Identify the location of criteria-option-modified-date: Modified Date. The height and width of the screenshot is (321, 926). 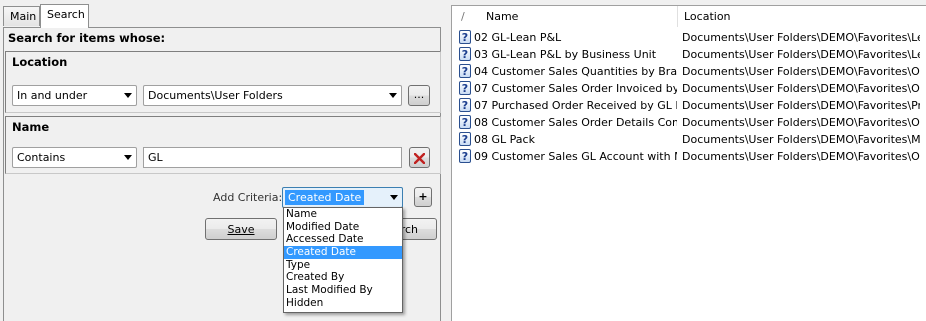
(343, 227).